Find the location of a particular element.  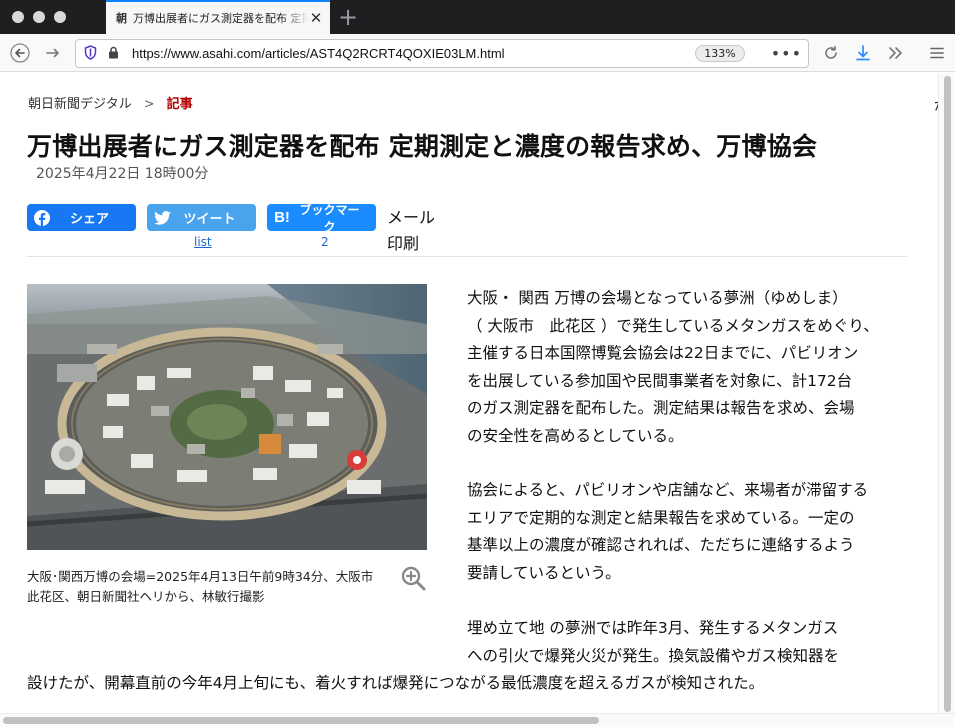

tab-title: 万博出展者にガス測定器を配布 定期測定と濃度の報告求め、万博協会 is located at coordinates (220, 18).